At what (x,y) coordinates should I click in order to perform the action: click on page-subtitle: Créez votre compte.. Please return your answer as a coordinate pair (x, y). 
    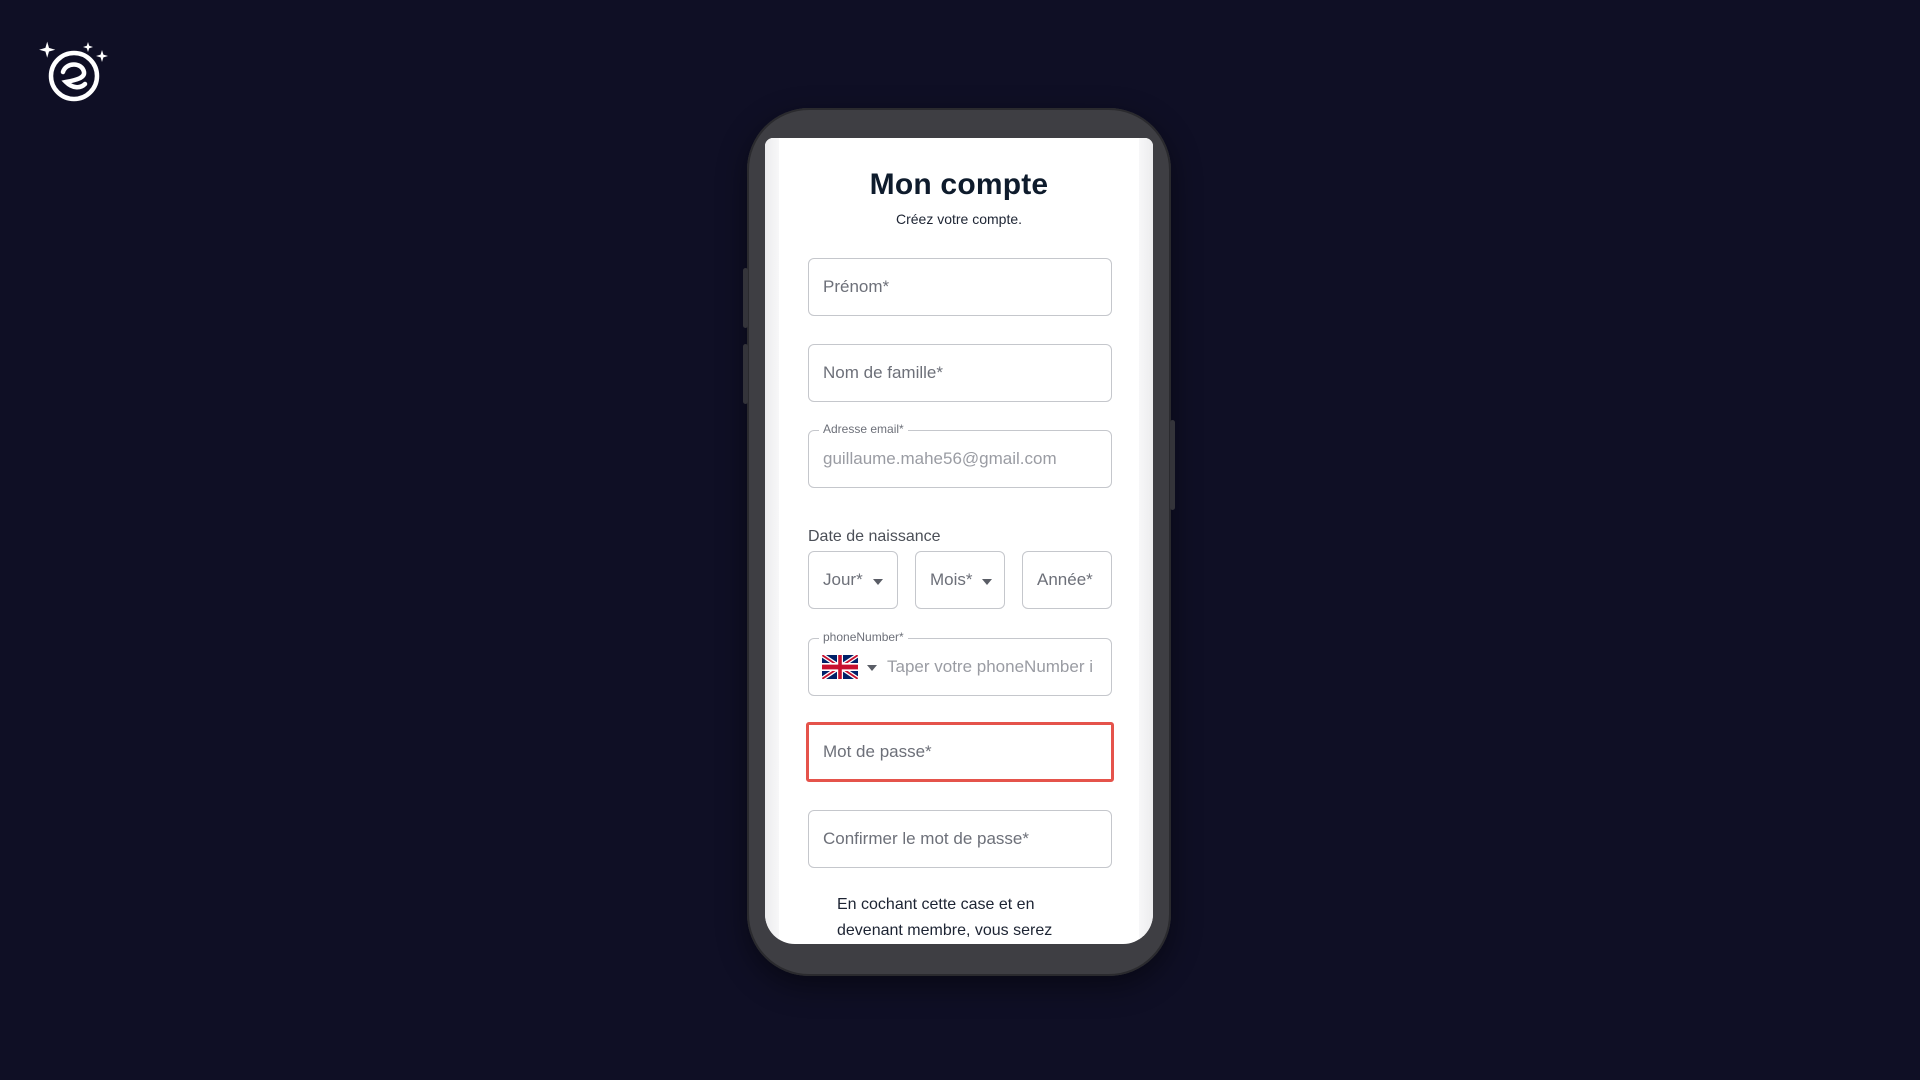
    Looking at the image, I should click on (959, 219).